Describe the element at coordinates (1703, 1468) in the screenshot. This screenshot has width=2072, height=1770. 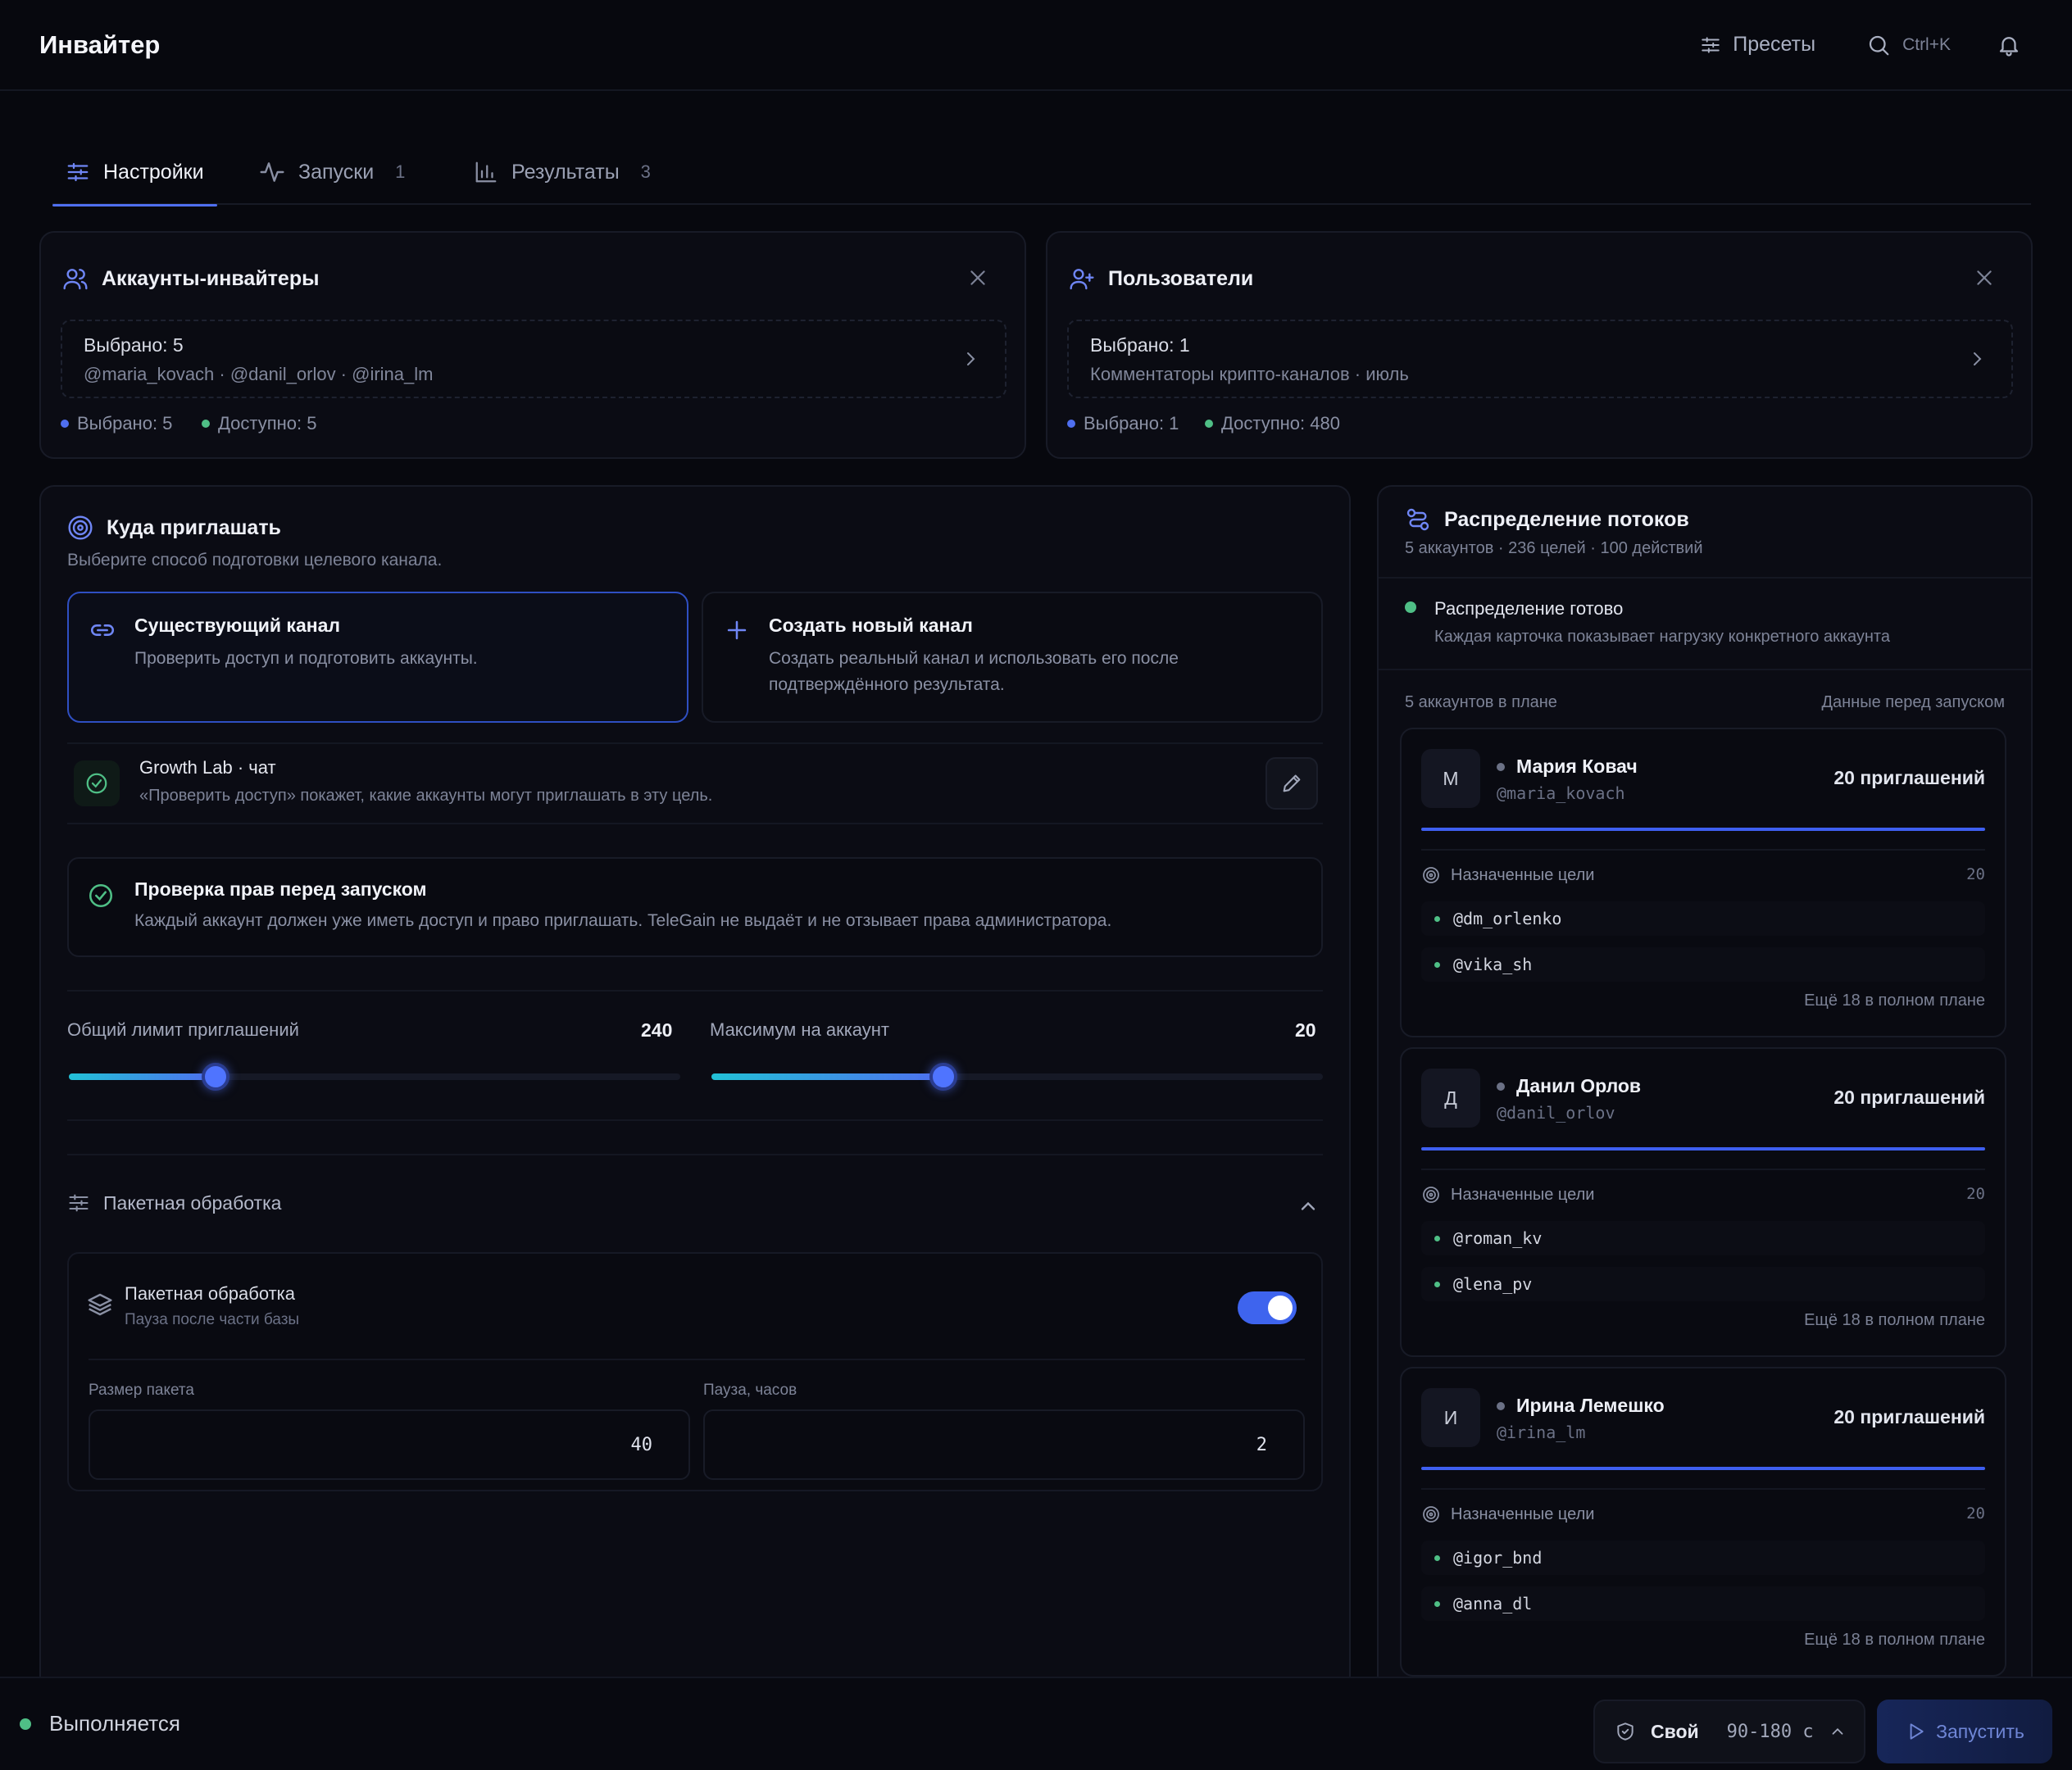
I see `account-load-bar` at that location.